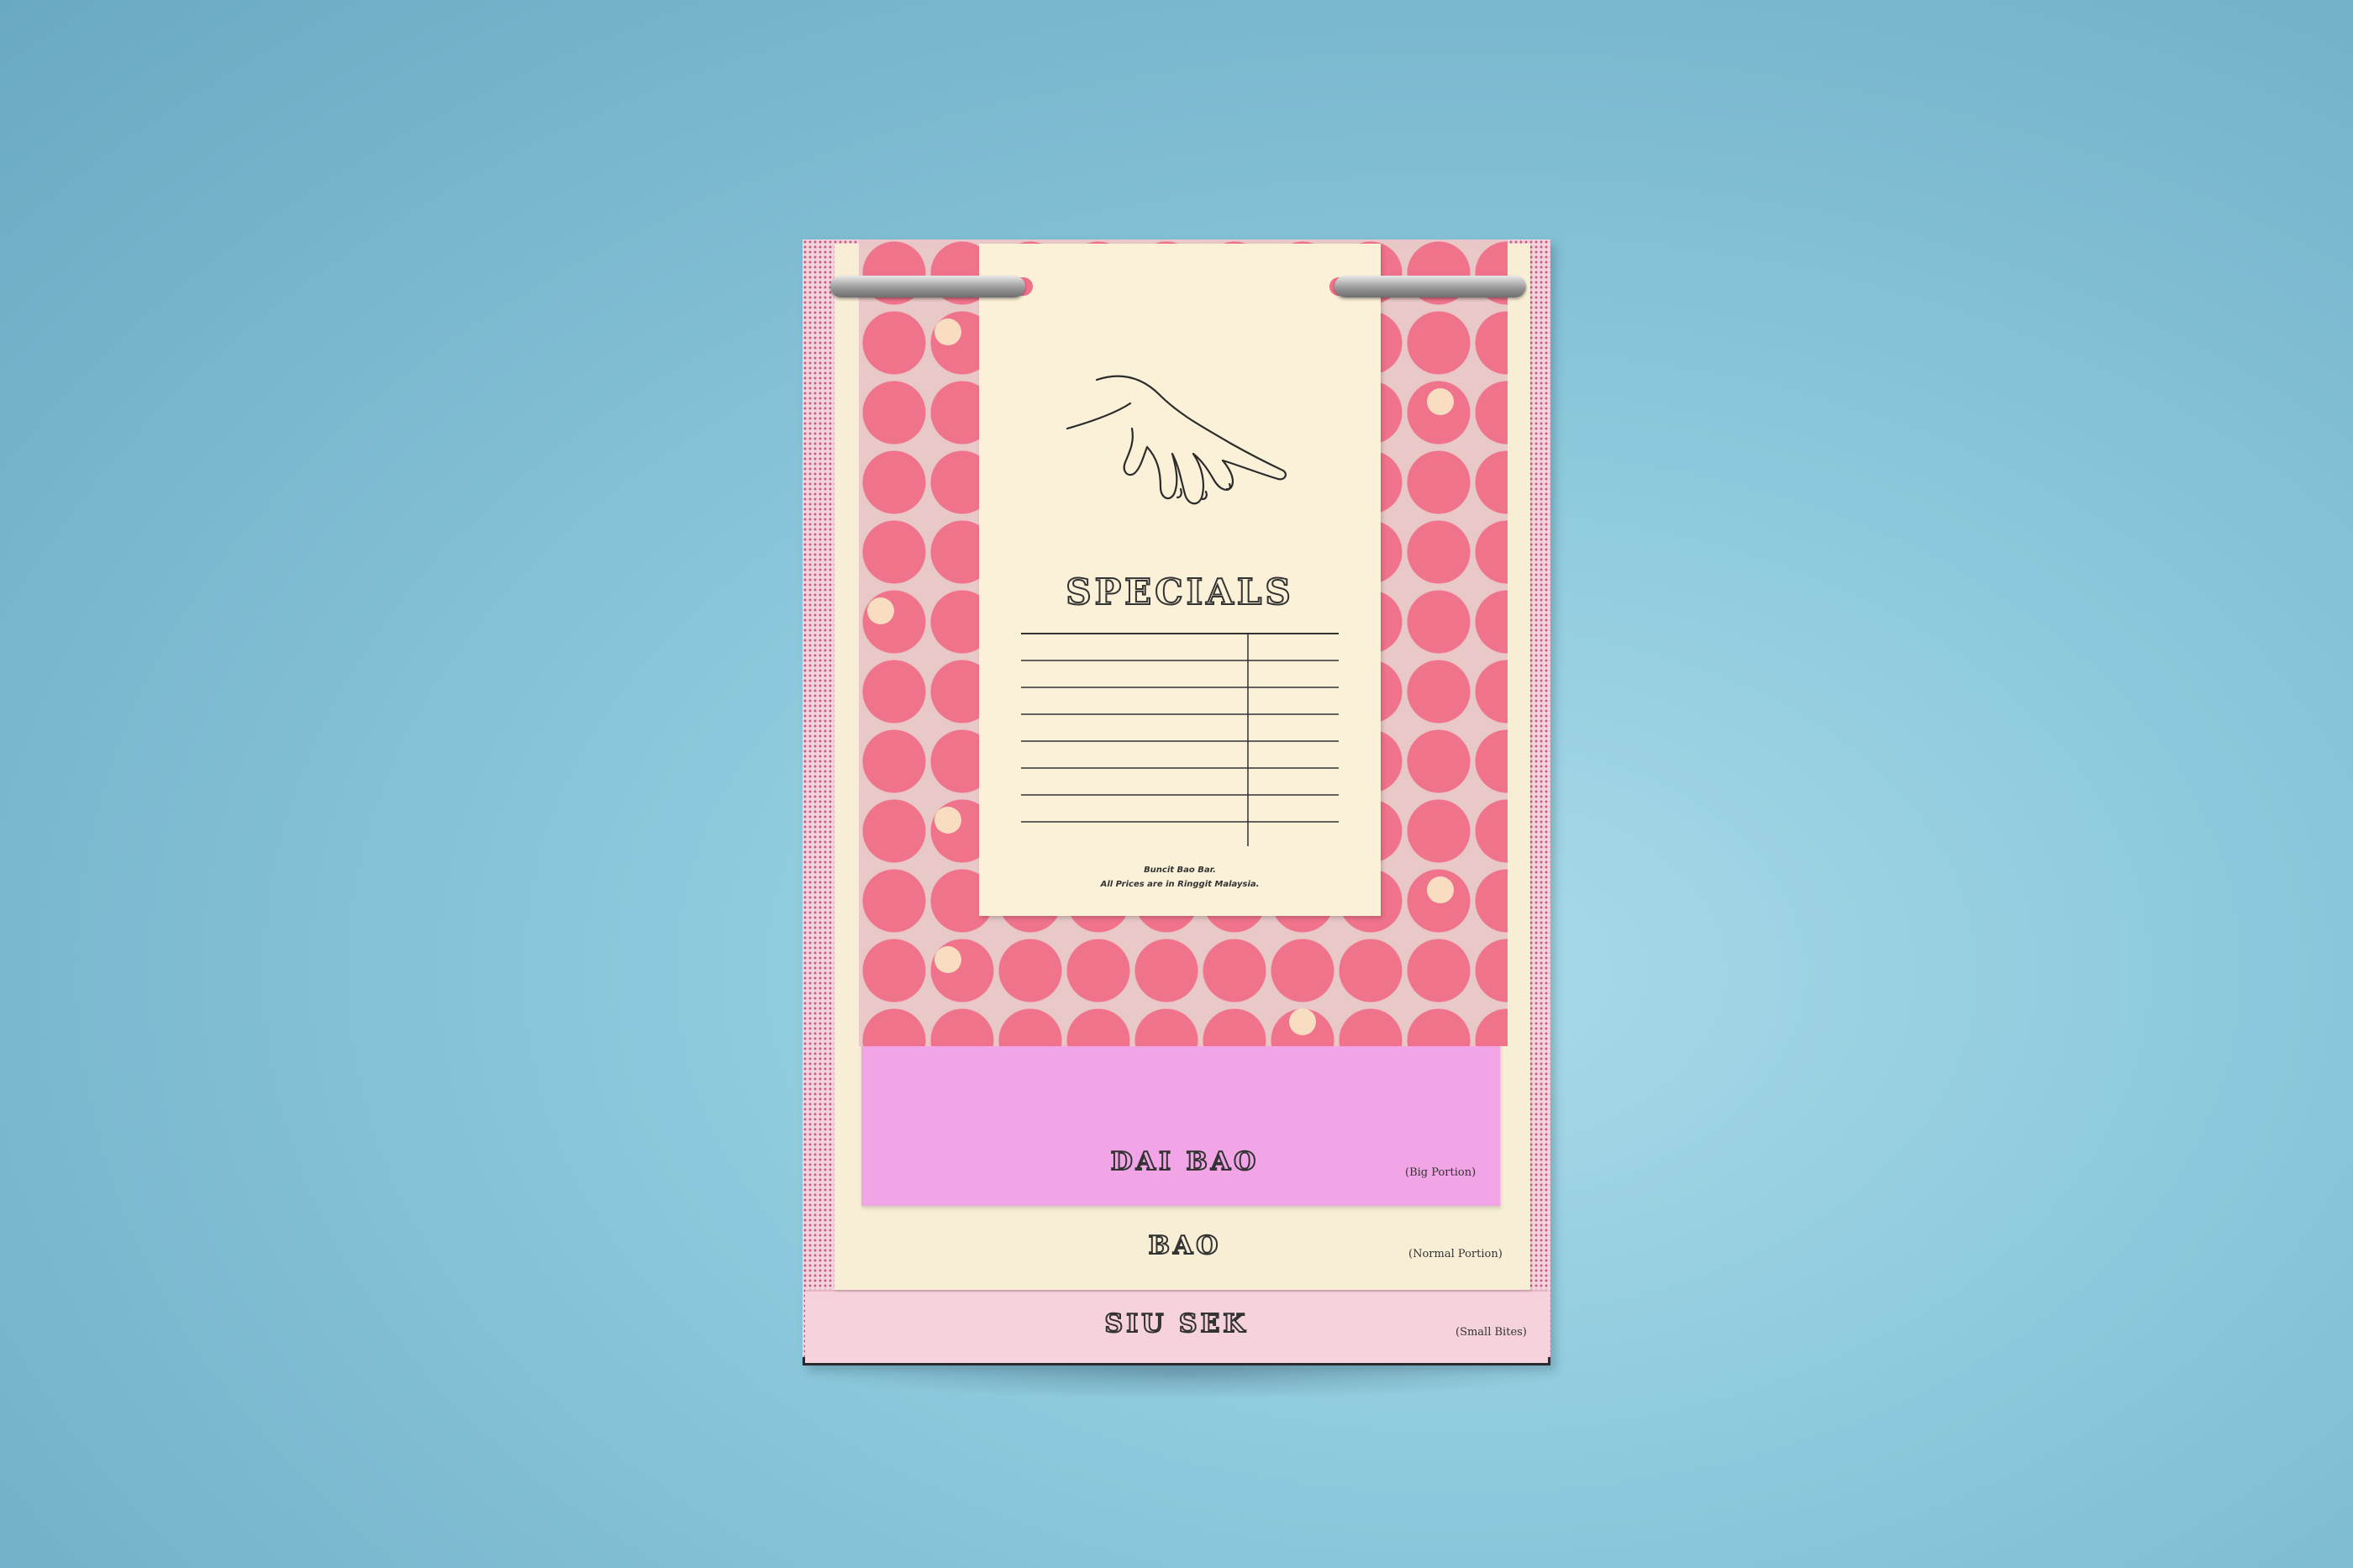  What do you see at coordinates (927, 286) in the screenshot?
I see `clip-left` at bounding box center [927, 286].